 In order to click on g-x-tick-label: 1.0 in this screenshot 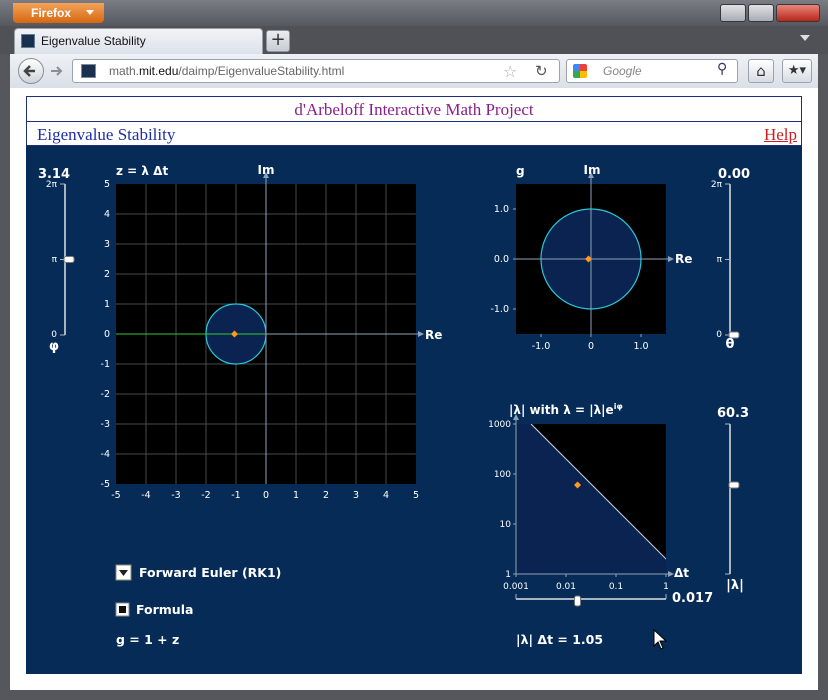, I will do `click(640, 346)`.